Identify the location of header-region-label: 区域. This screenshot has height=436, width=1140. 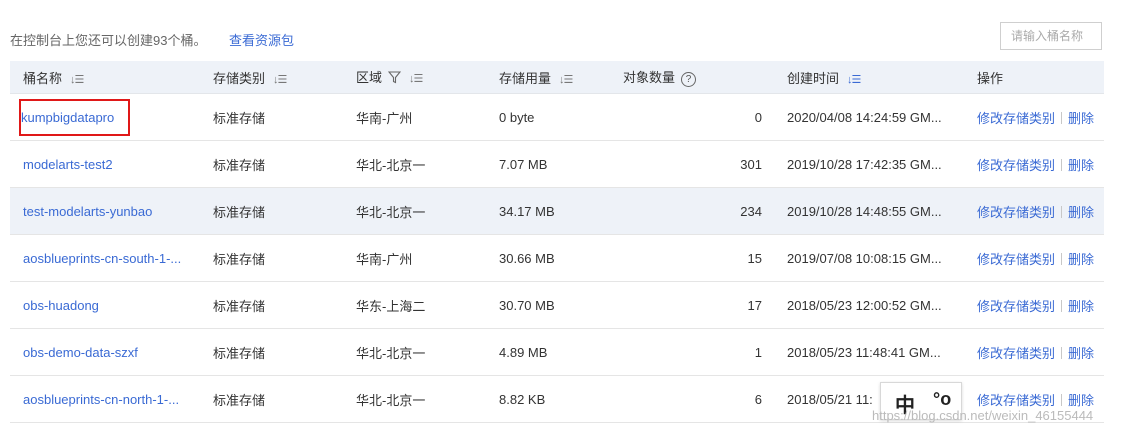
(369, 77).